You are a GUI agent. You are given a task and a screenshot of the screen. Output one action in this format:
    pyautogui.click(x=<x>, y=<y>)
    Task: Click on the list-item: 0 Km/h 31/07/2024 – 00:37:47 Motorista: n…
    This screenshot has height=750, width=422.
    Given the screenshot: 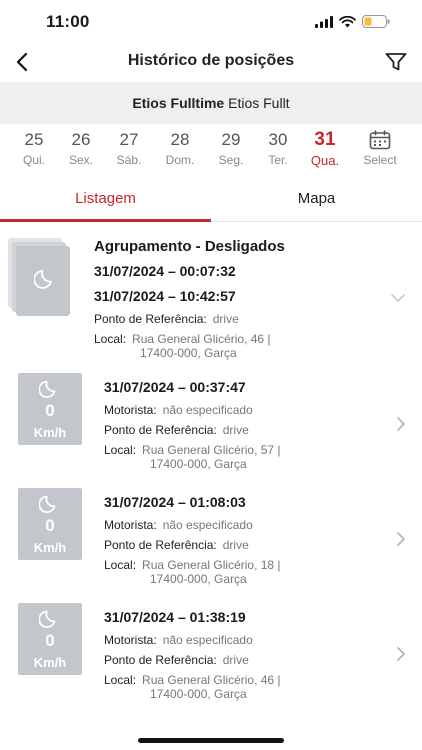 What is the action you would take?
    pyautogui.click(x=211, y=424)
    